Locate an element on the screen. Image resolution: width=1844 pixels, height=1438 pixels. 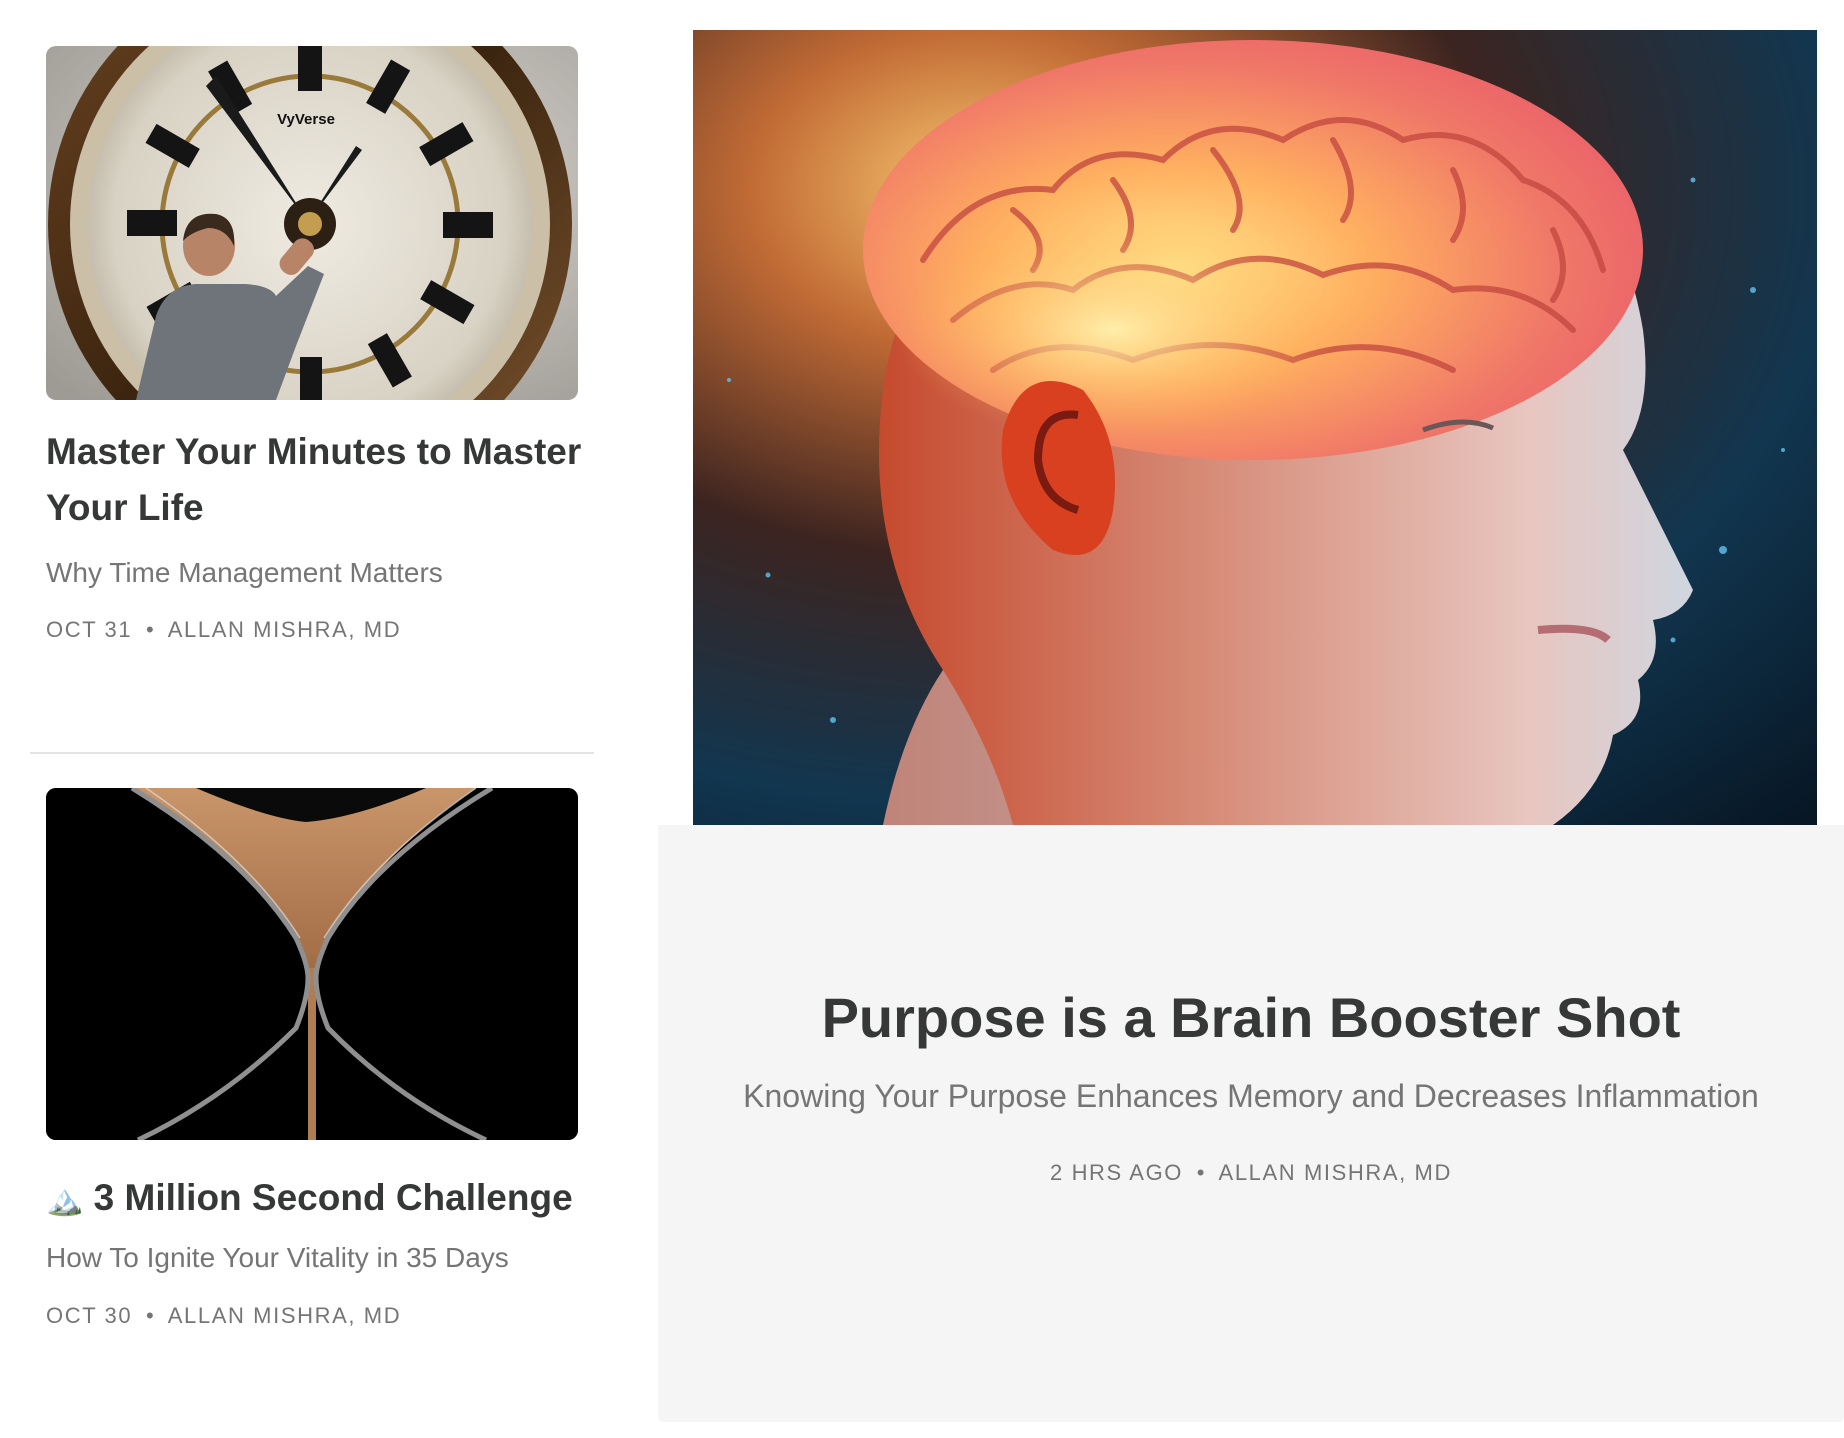
hourglass-illustration is located at coordinates (312, 964).